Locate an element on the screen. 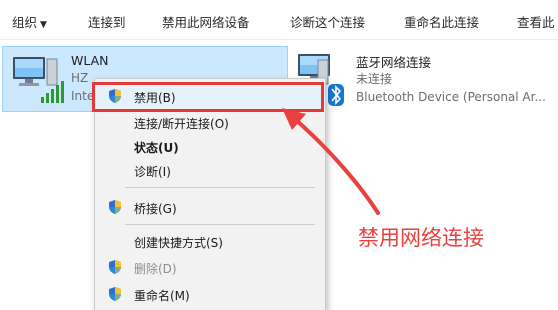 The image size is (558, 310). annotation-label: 禁用网络连接 is located at coordinates (421, 238).